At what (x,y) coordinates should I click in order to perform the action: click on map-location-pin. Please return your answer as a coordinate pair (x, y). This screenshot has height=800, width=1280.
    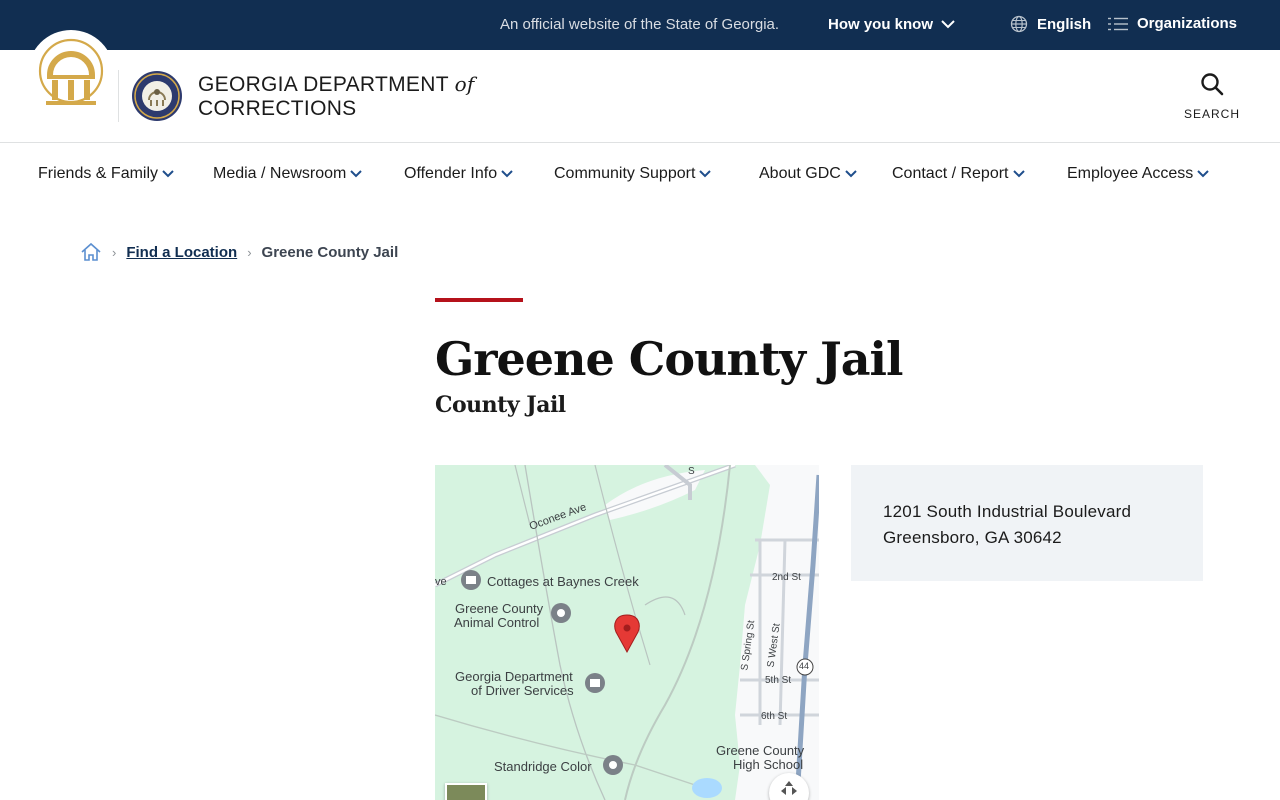
    Looking at the image, I should click on (627, 634).